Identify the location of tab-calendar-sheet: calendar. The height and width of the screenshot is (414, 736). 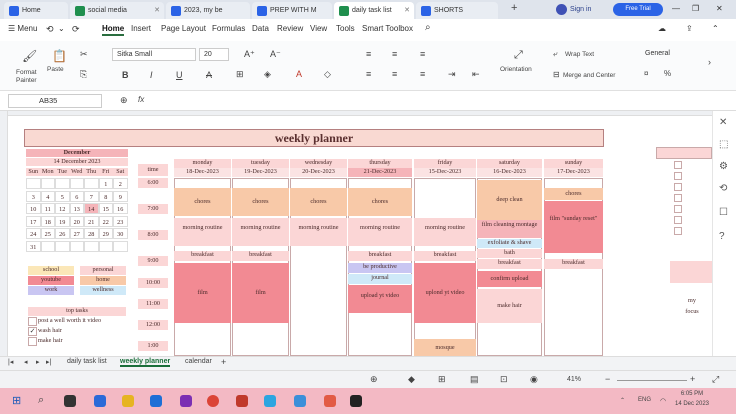
(198, 361).